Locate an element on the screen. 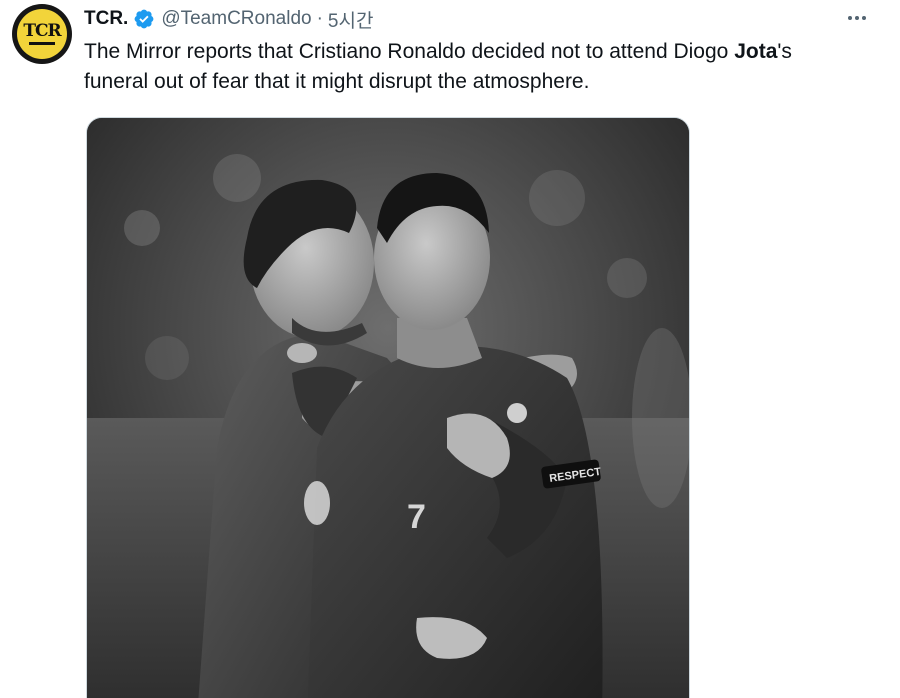  more-horizontal-icon is located at coordinates (857, 18).